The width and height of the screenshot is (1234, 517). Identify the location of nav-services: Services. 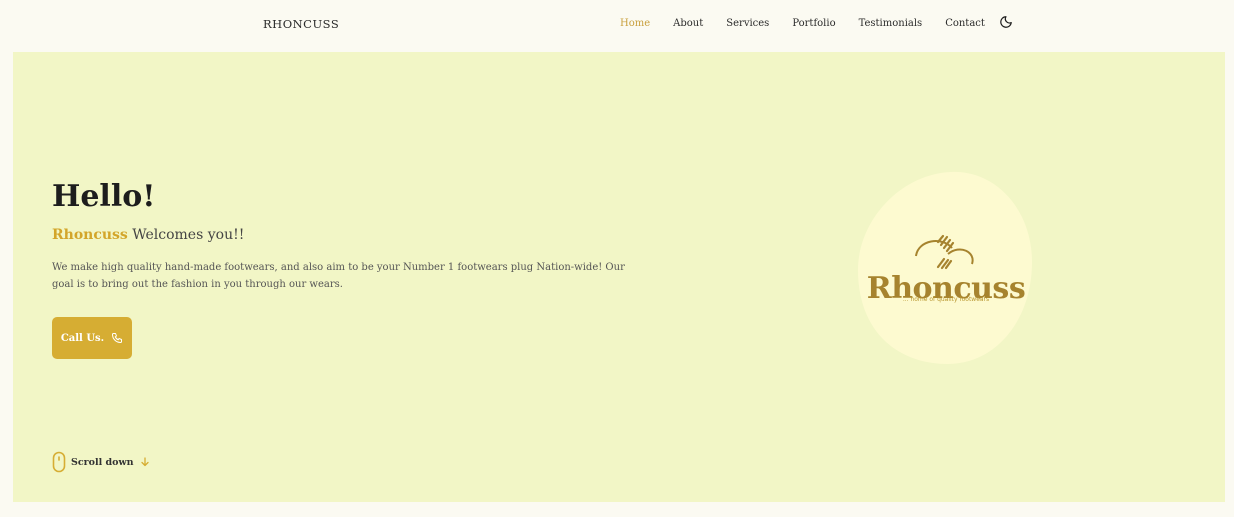
(747, 23).